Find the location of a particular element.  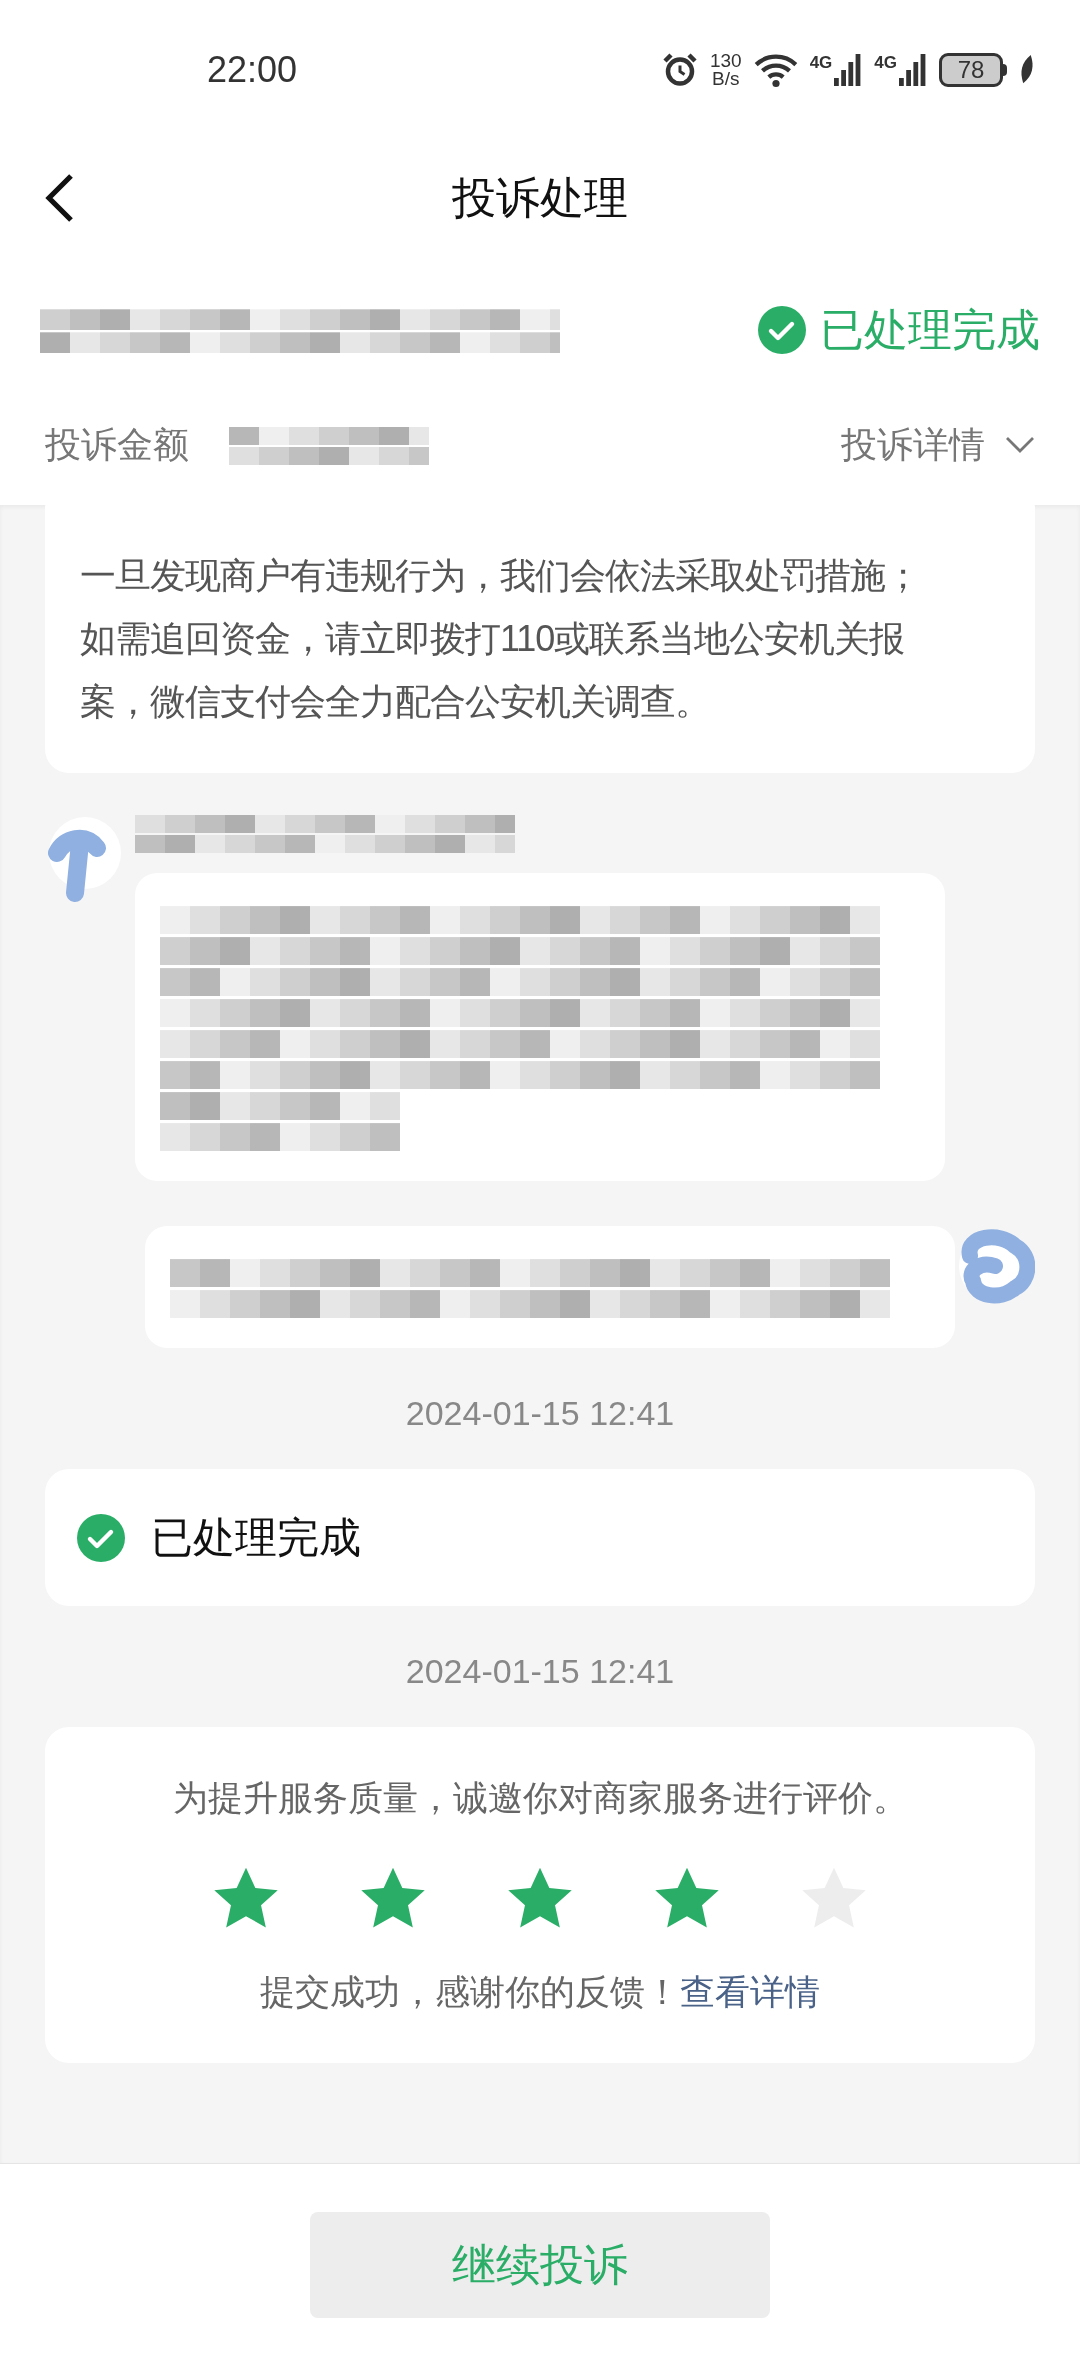

complaint-status: 已处理完成 is located at coordinates (930, 330).